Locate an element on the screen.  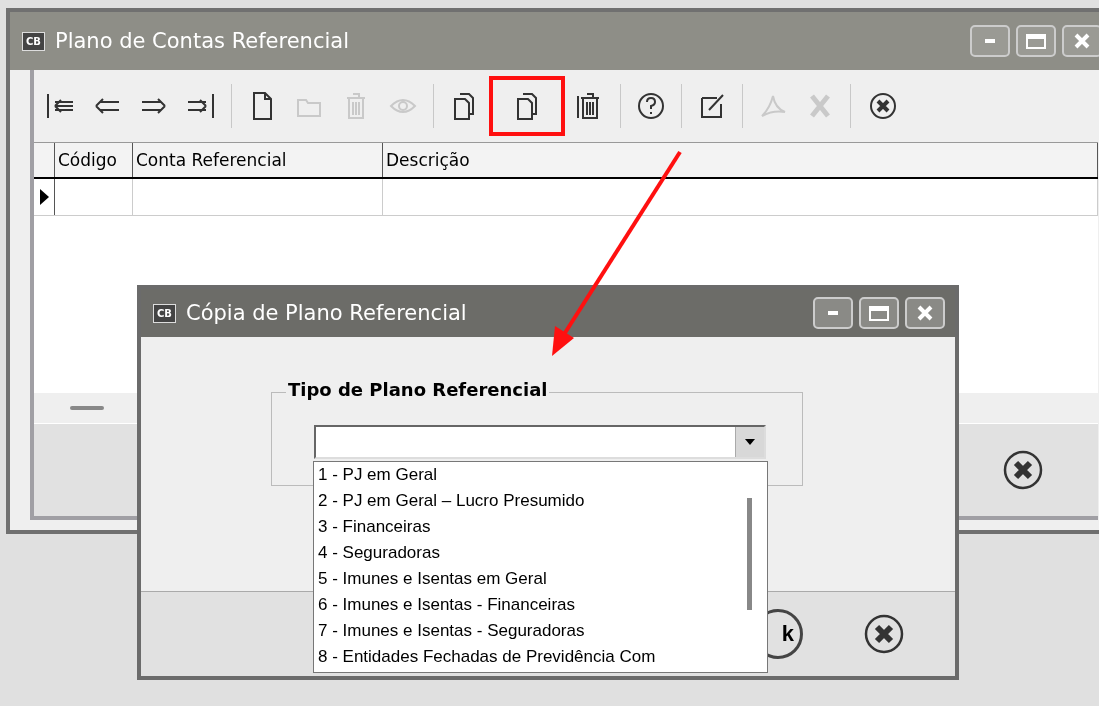
dropdown-option: 7 - Imunes e Isentas - Seguradoras is located at coordinates (526, 631).